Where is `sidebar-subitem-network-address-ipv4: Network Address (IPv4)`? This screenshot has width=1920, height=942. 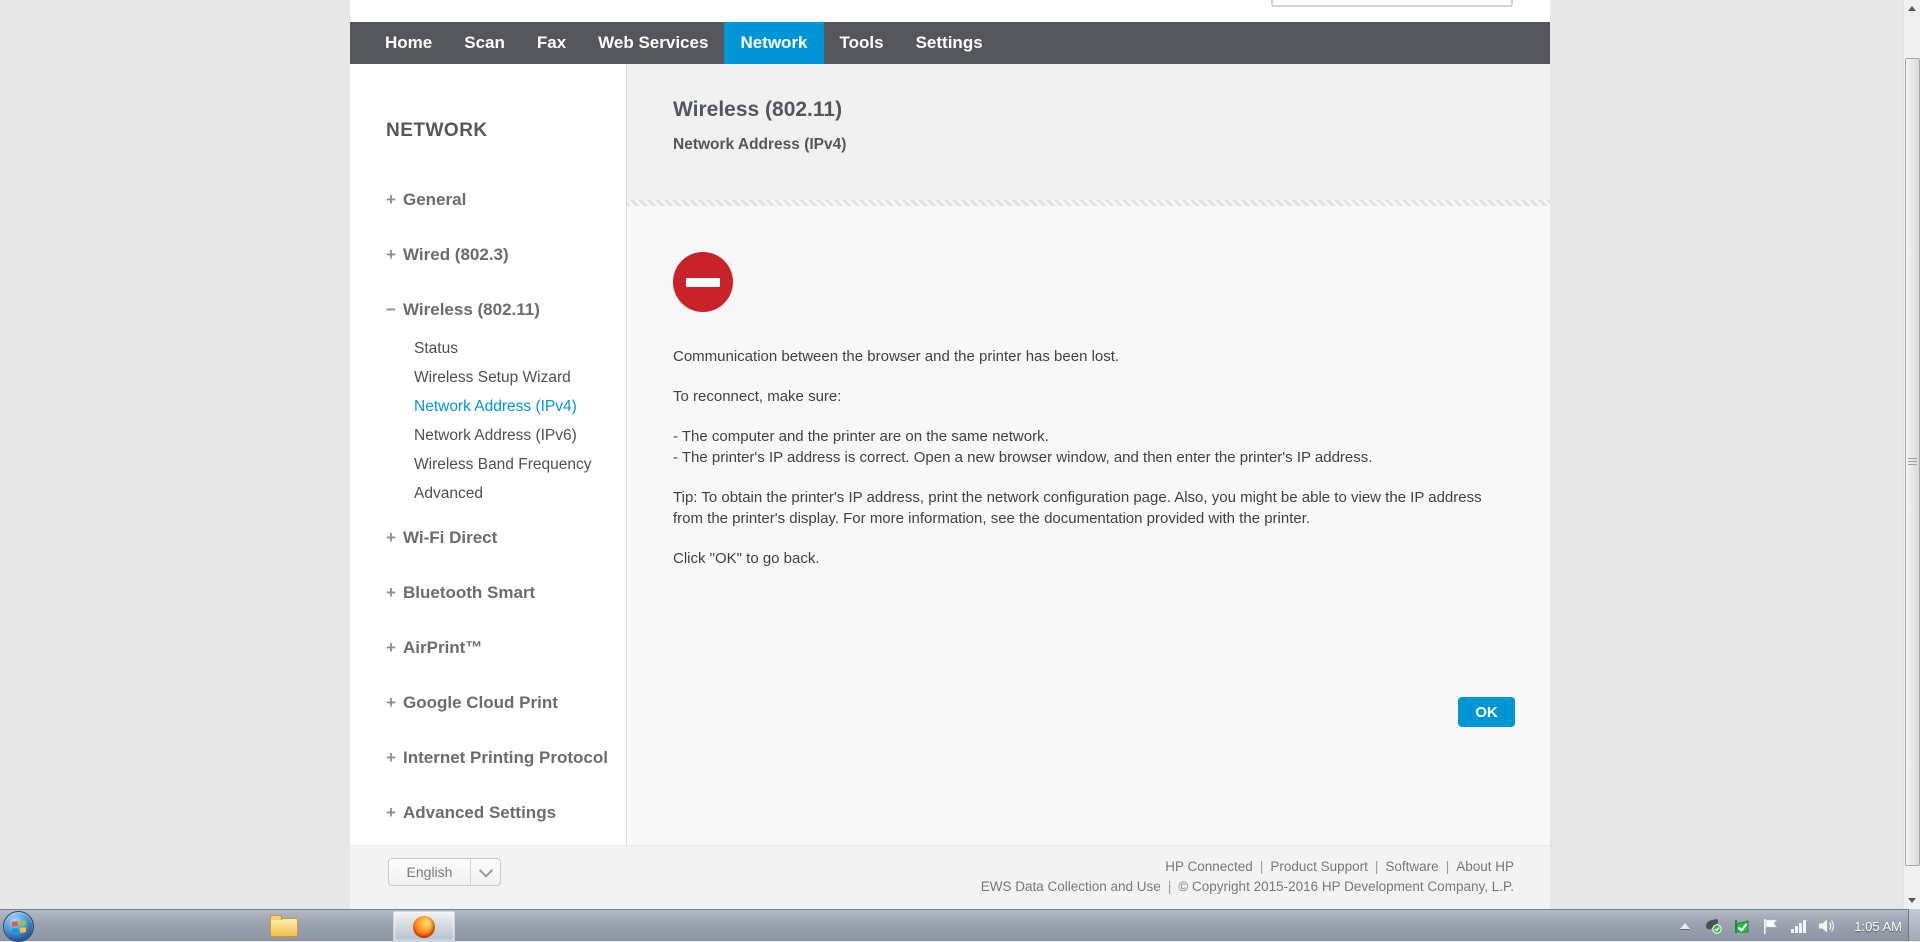
sidebar-subitem-network-address-ipv4: Network Address (IPv4) is located at coordinates (520, 410).